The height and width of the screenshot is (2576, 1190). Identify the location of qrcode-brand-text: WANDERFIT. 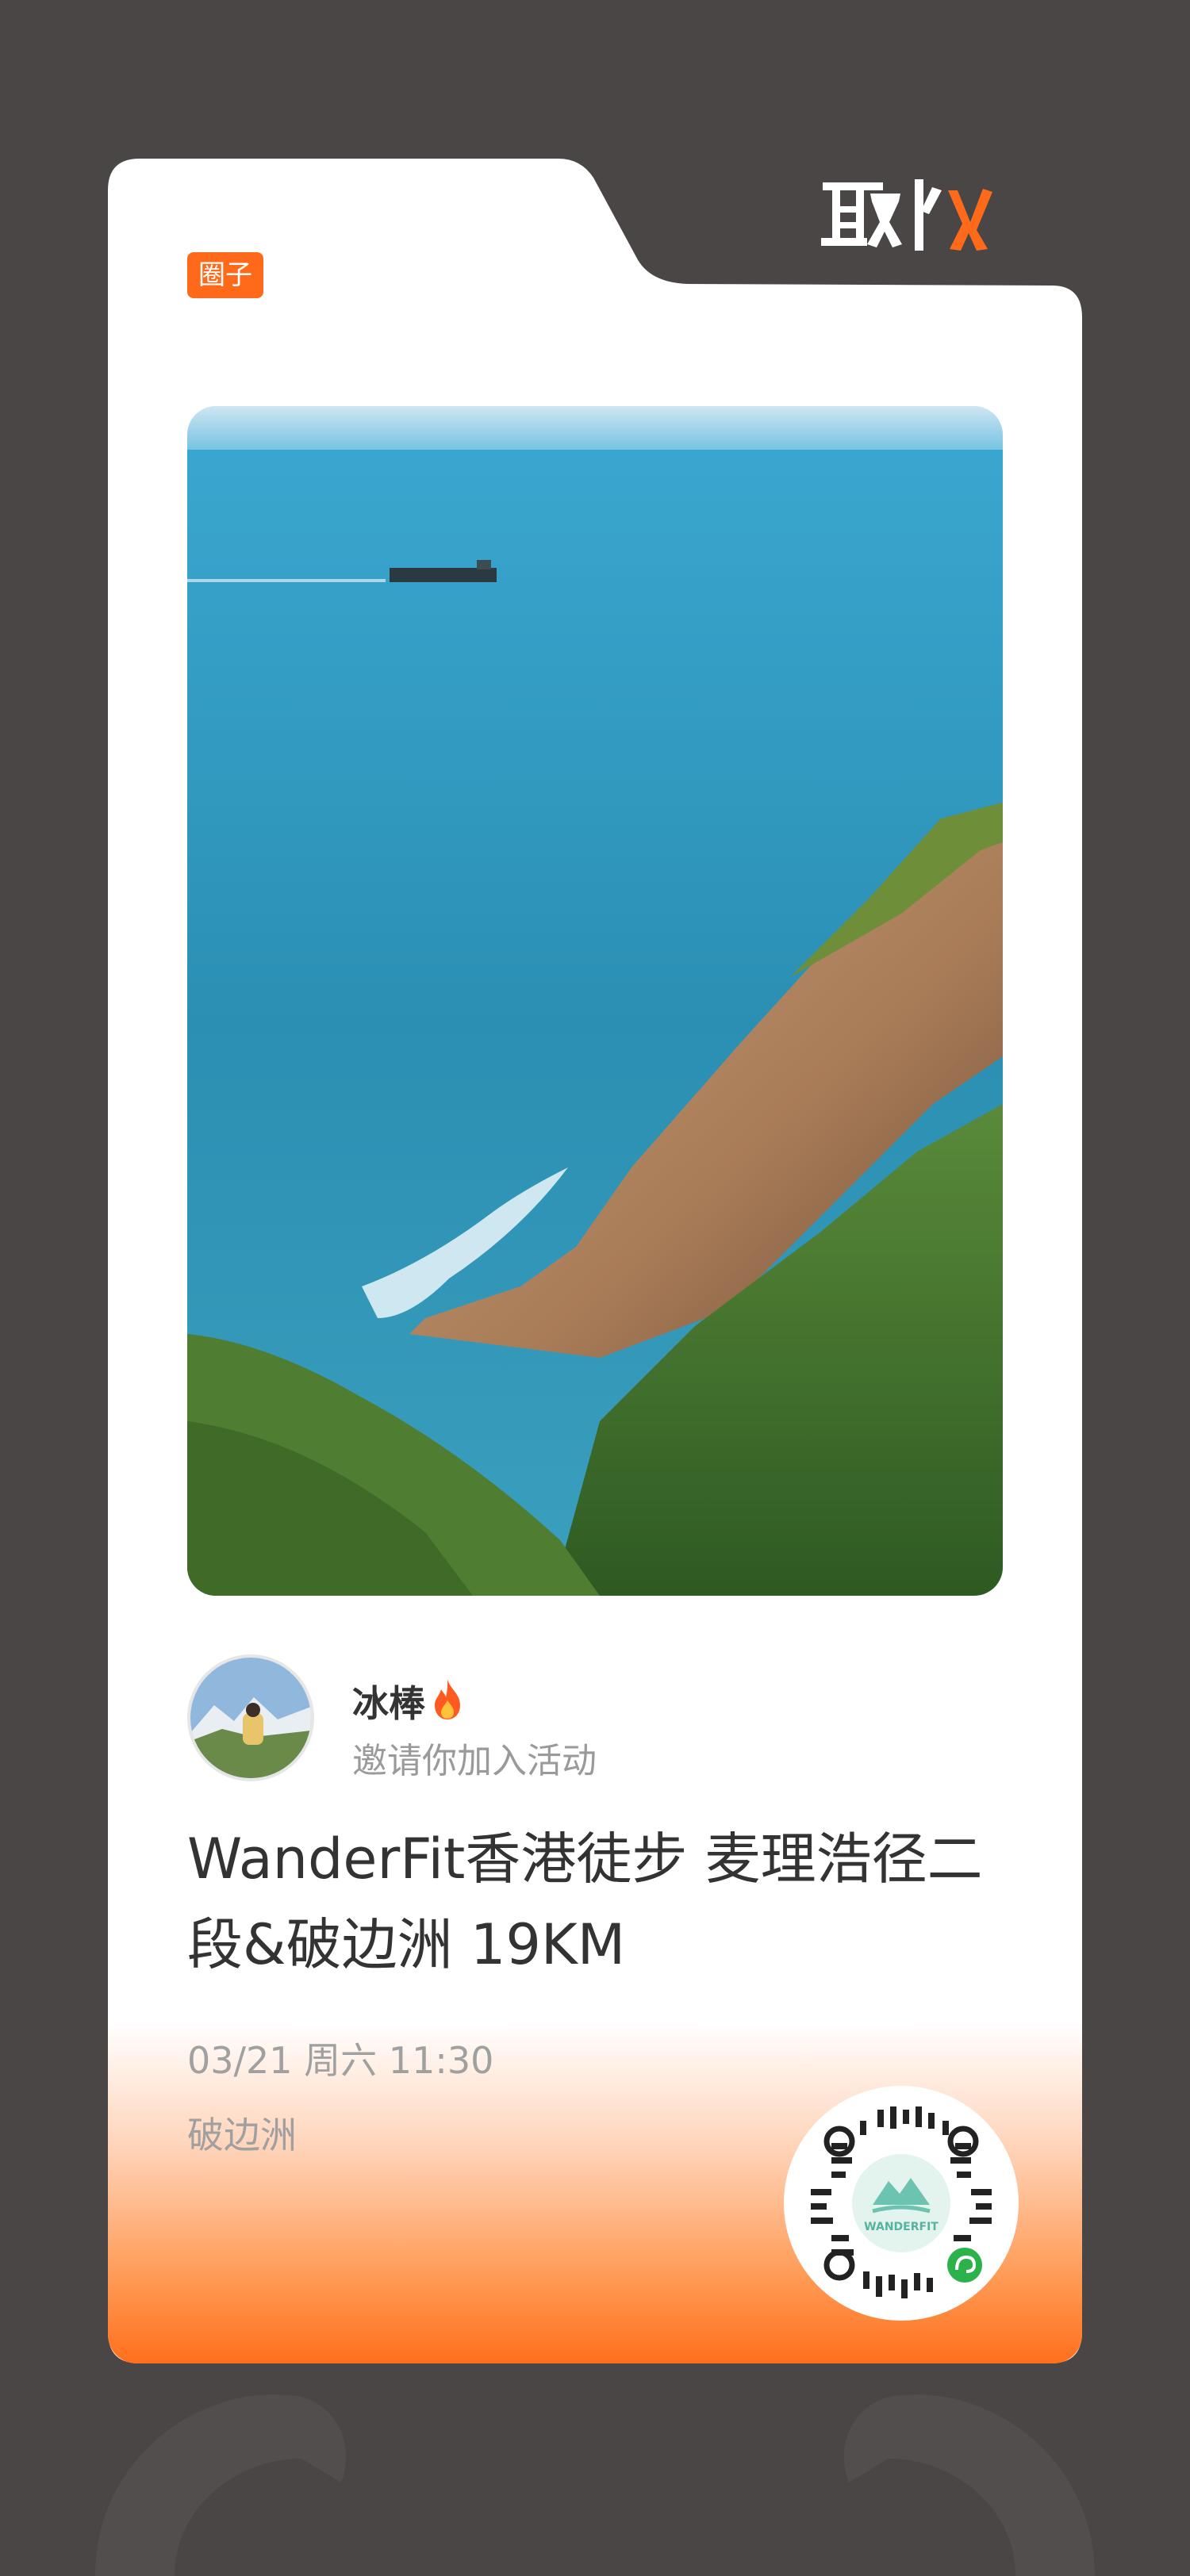
(901, 2227).